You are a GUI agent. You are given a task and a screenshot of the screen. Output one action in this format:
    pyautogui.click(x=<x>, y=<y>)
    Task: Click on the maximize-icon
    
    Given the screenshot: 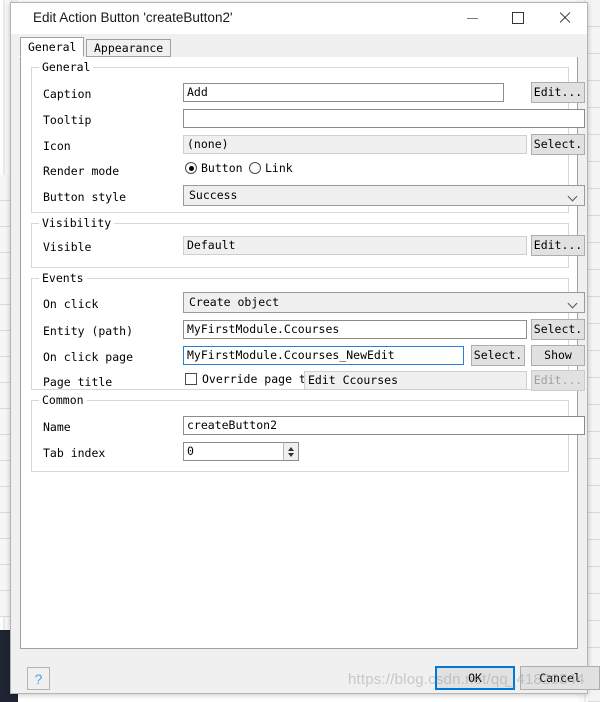 What is the action you would take?
    pyautogui.click(x=518, y=18)
    